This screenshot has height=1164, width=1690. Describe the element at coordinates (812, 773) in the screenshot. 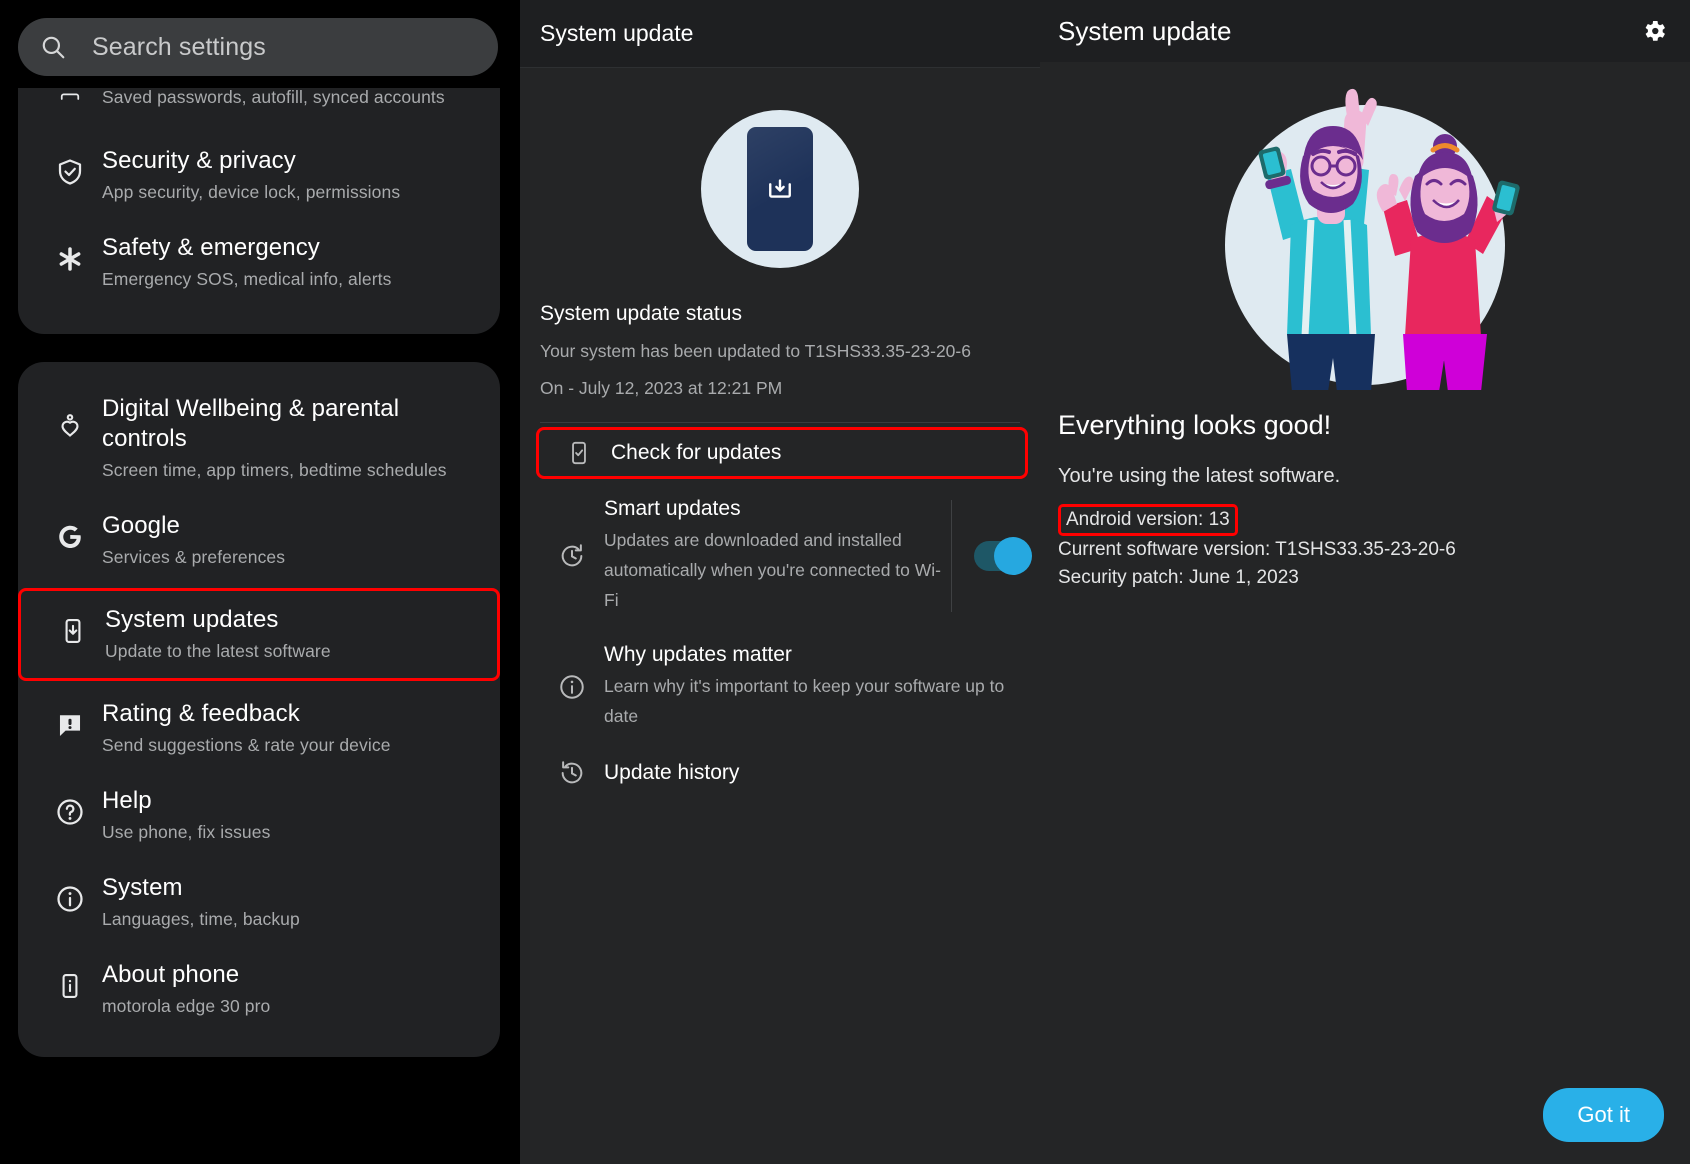

I see `update-history-body: Update history` at that location.